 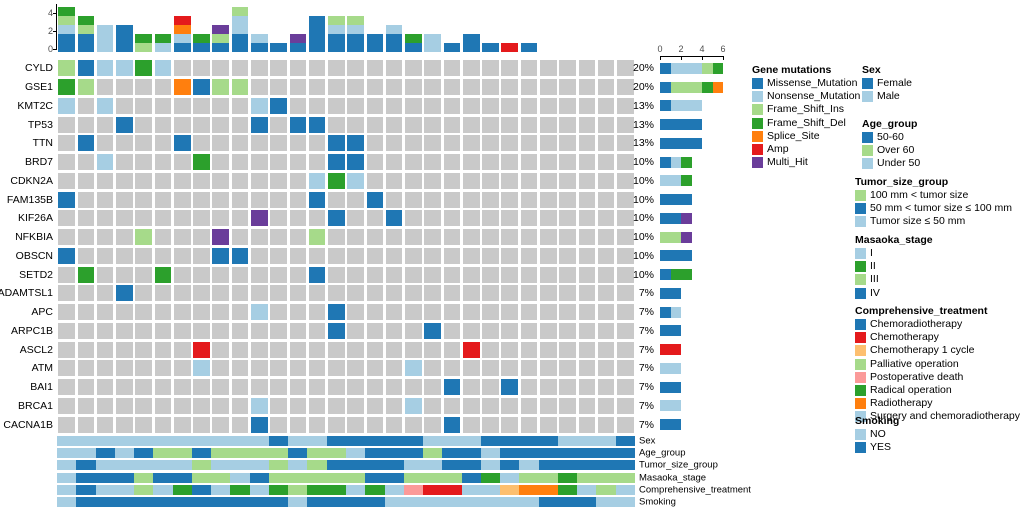 I want to click on legend-label: Female, so click(x=895, y=83).